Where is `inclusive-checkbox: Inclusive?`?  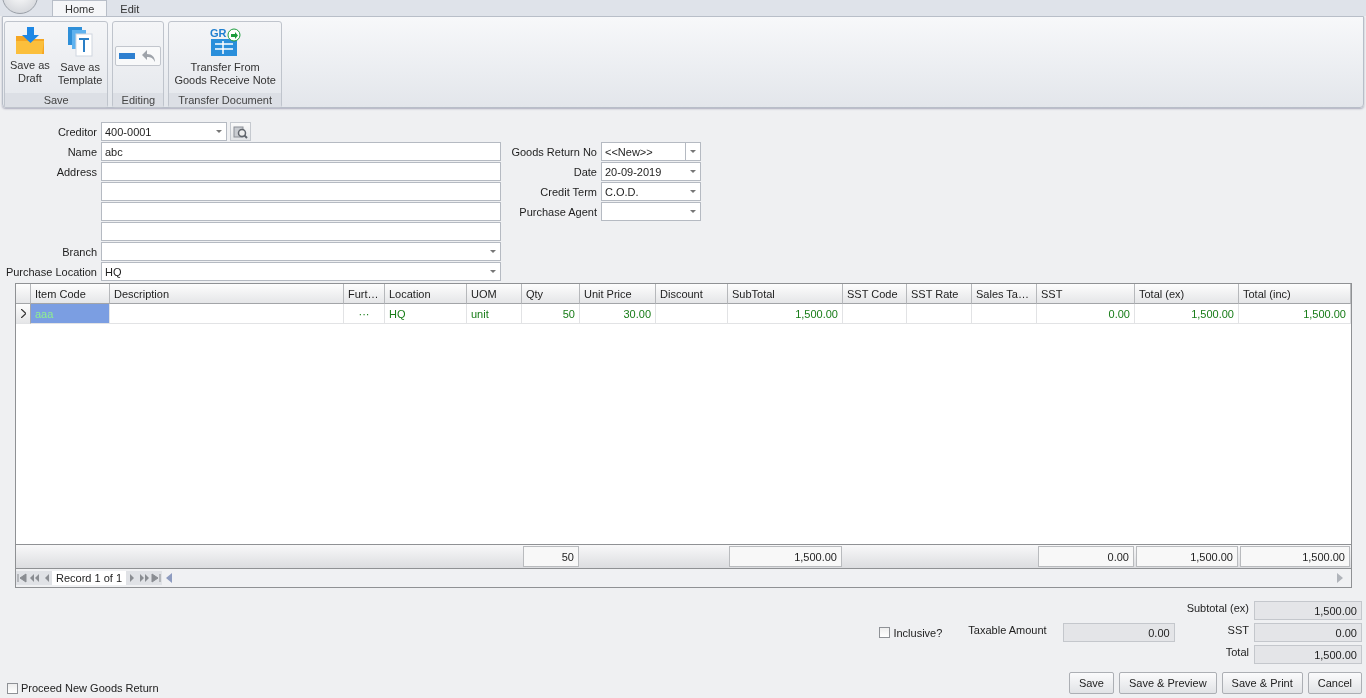 inclusive-checkbox: Inclusive? is located at coordinates (911, 632).